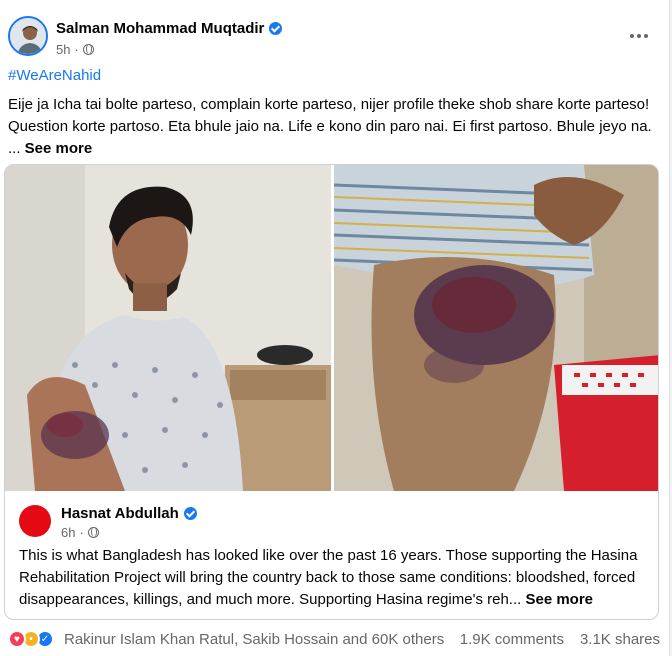 The width and height of the screenshot is (672, 656). I want to click on author-name-text: Salman Mohammad Muqtadir, so click(160, 28).